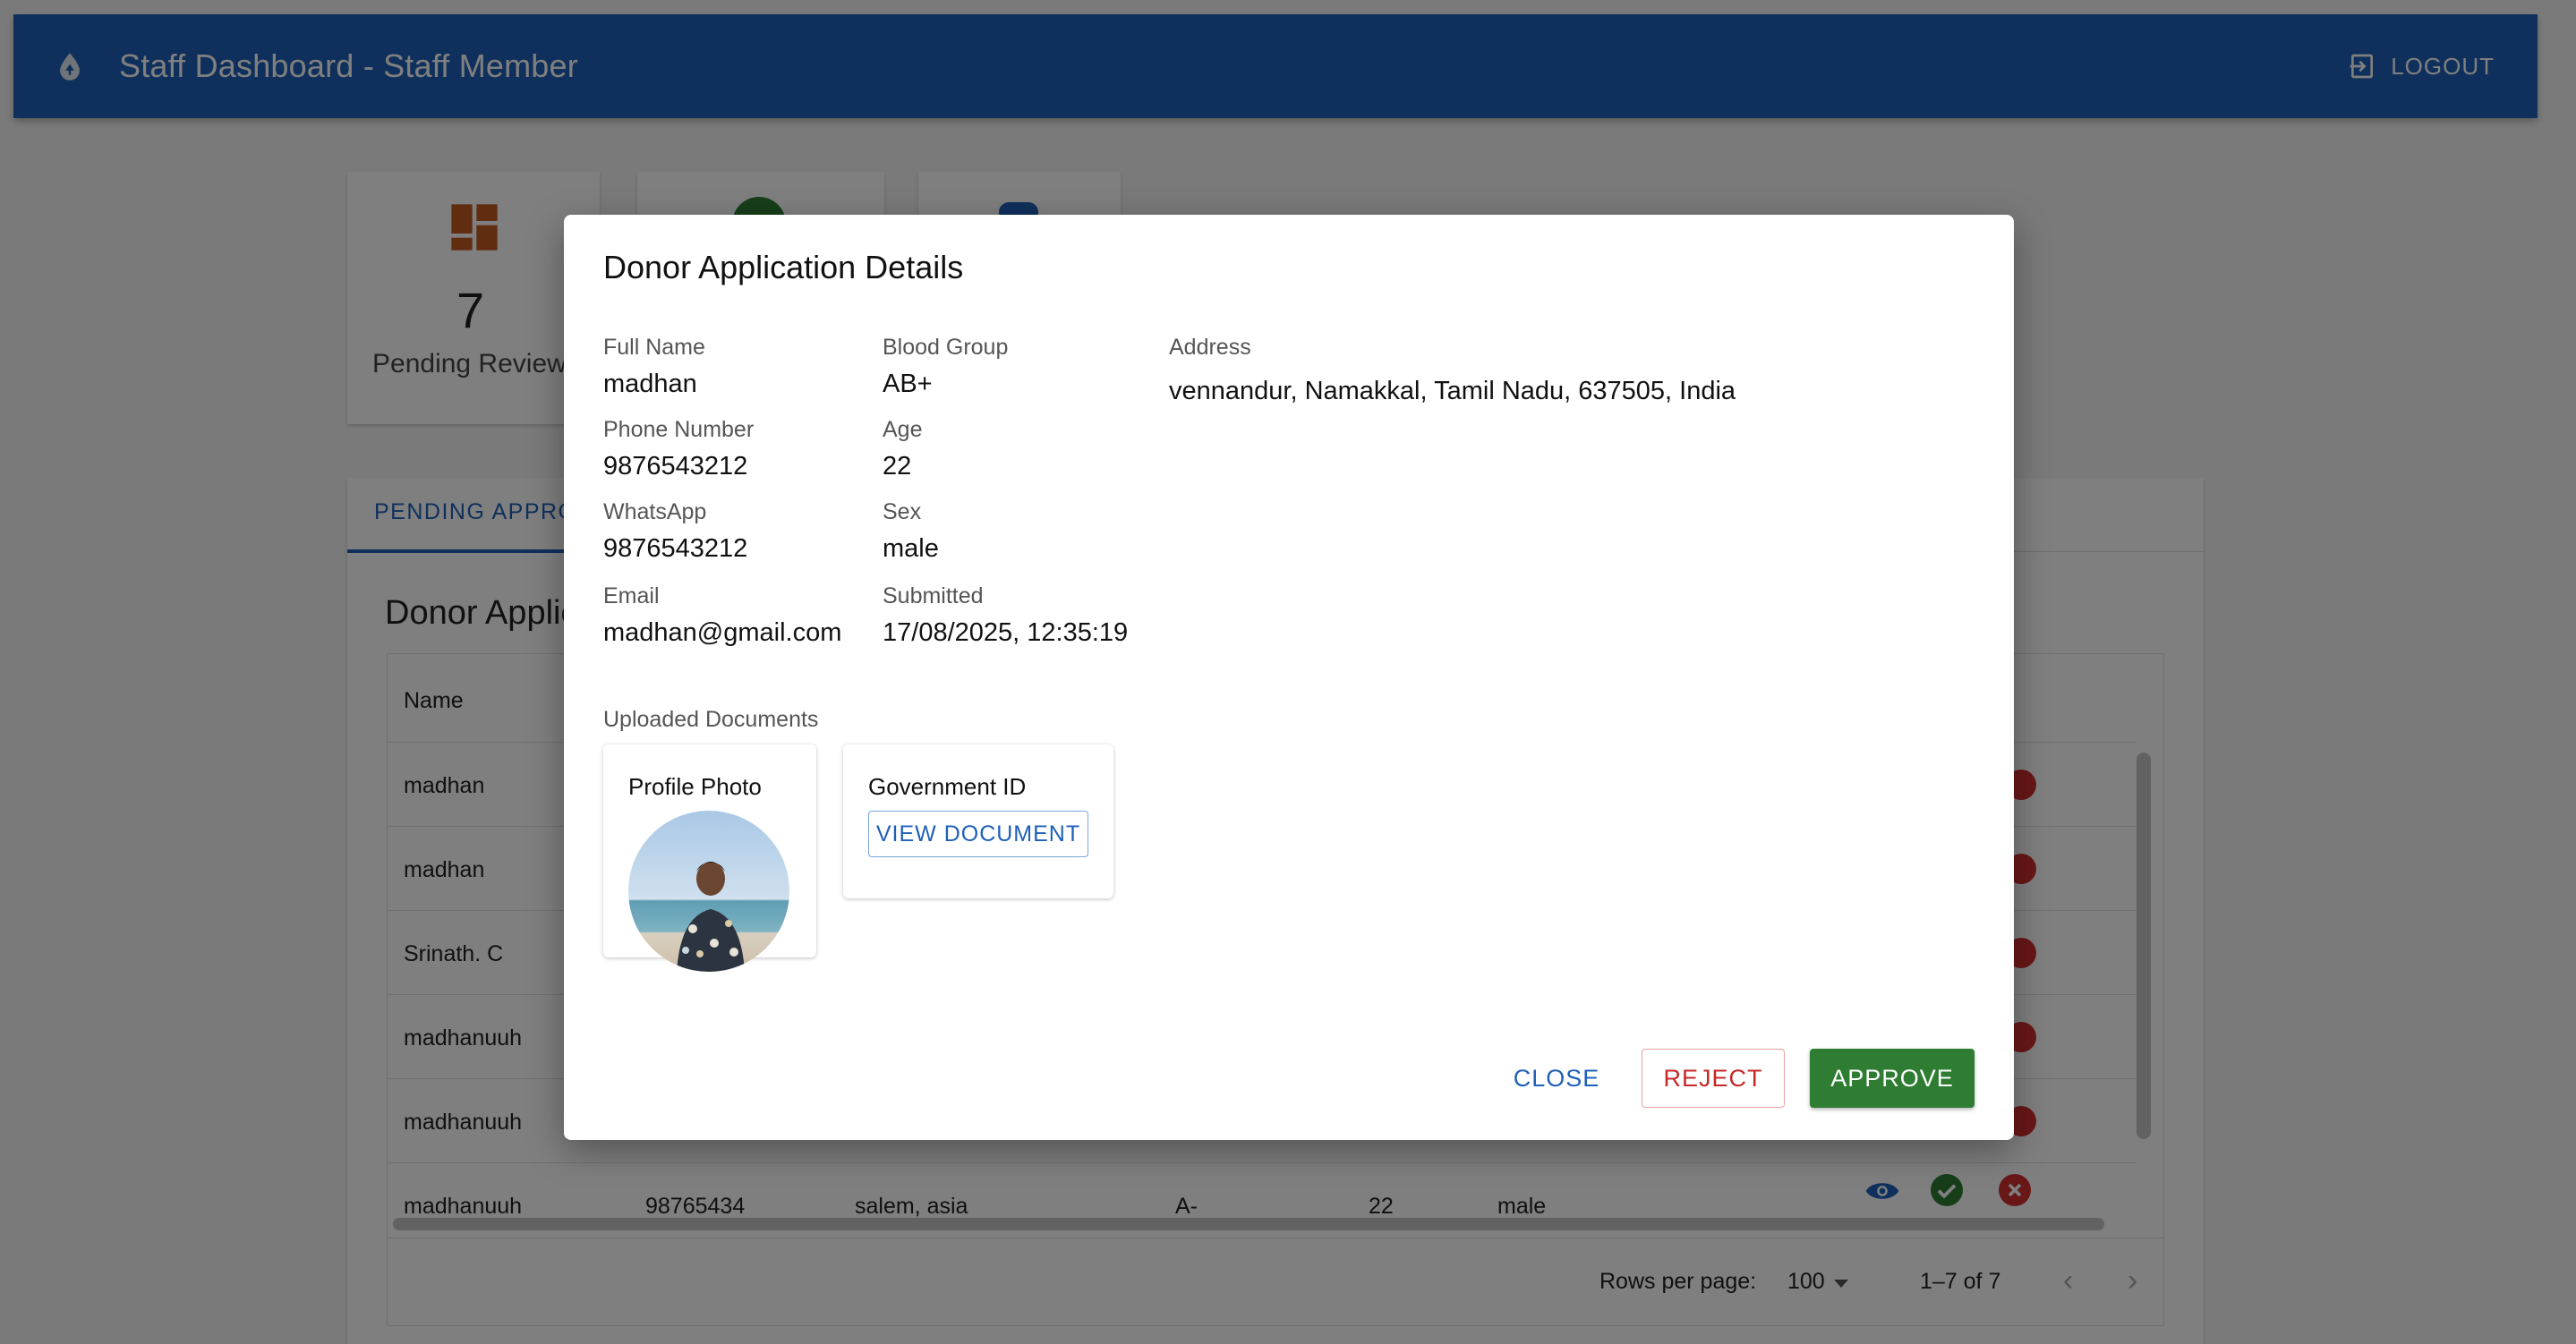 Image resolution: width=2576 pixels, height=1344 pixels. I want to click on field-value: 17/08/2025, 12:35:19, so click(1006, 632).